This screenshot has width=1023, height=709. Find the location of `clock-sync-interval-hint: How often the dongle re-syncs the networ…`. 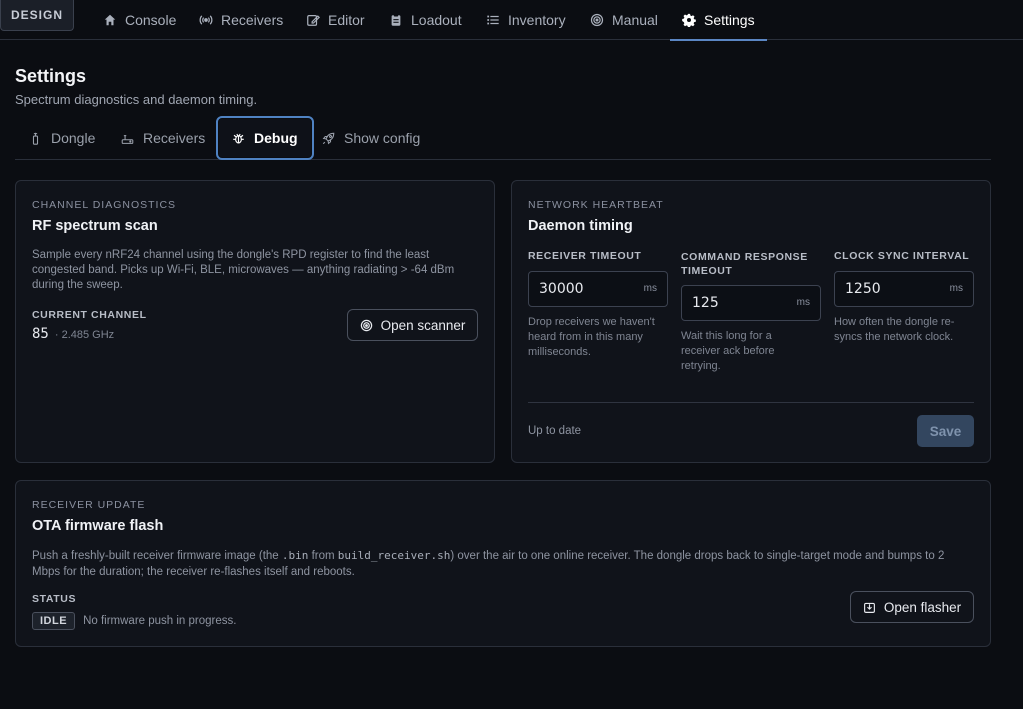

clock-sync-interval-hint: How often the dongle re-syncs the networ… is located at coordinates (894, 329).